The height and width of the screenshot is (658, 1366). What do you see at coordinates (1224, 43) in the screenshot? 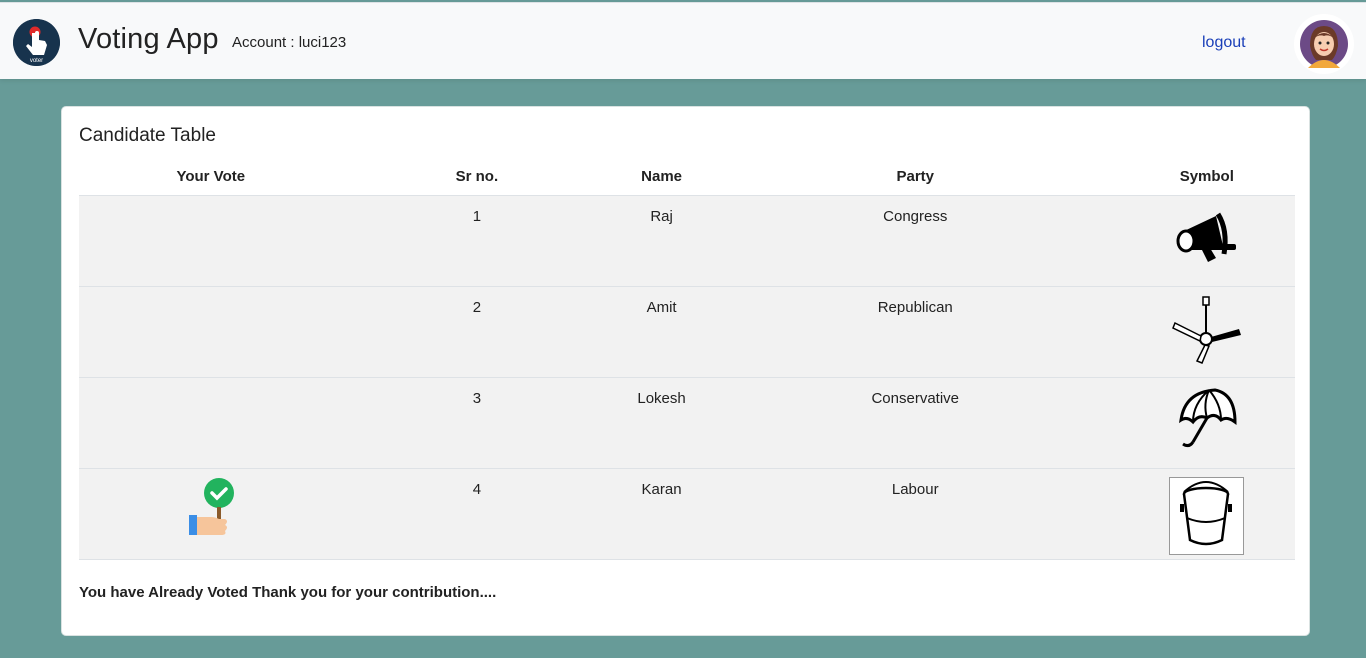
I see `logout-link: logout` at bounding box center [1224, 43].